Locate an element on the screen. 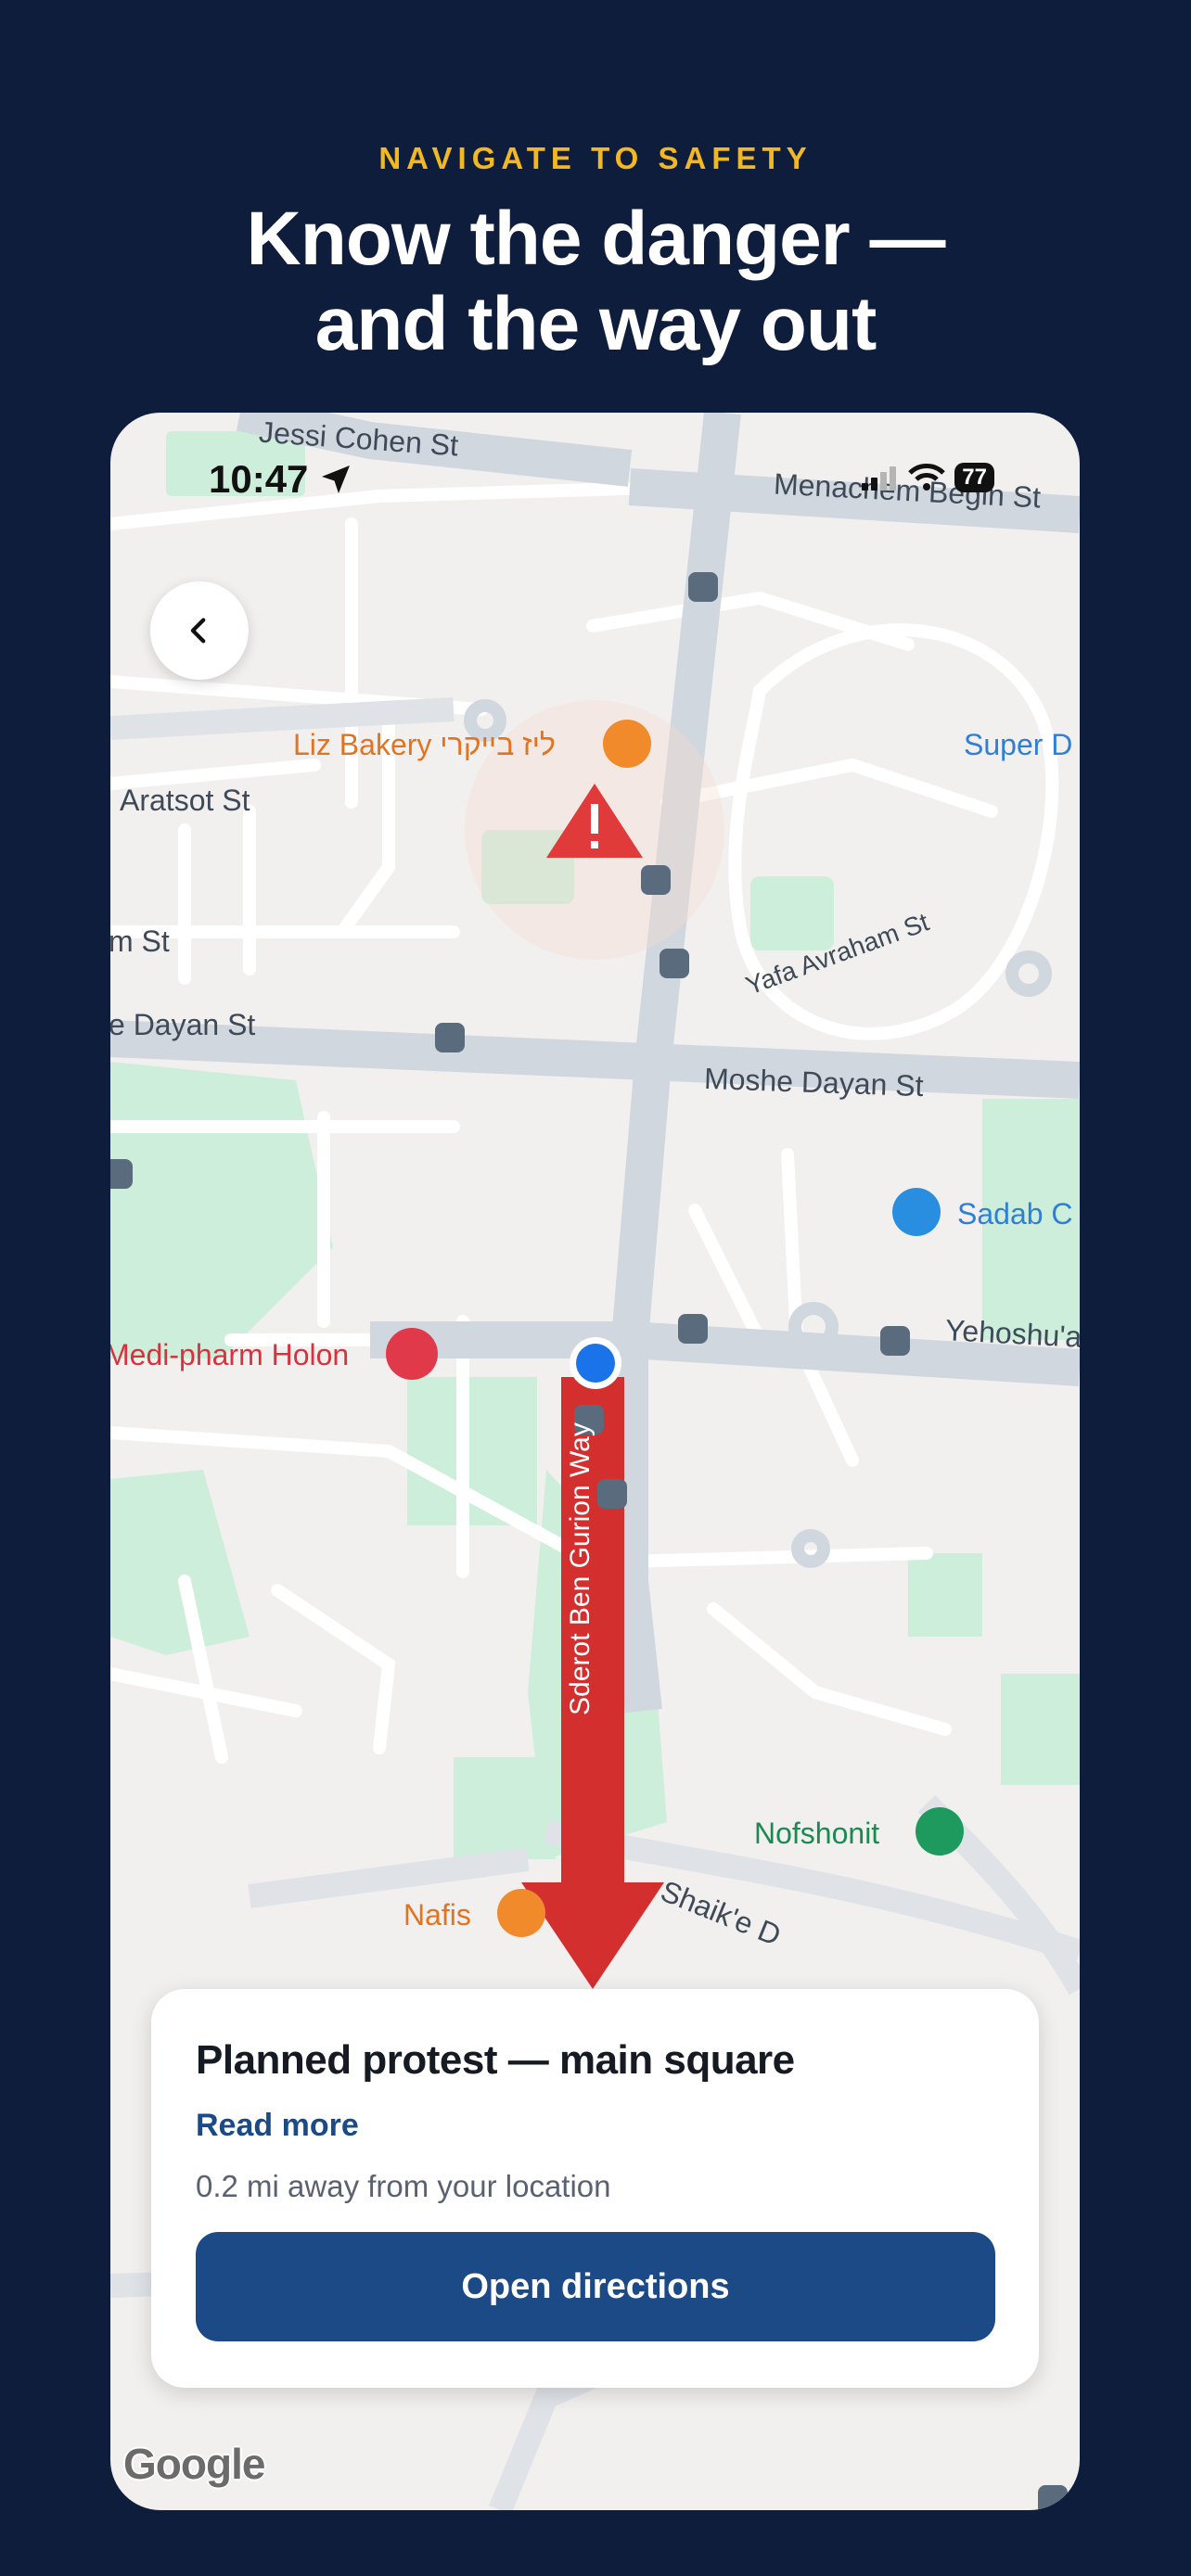 Image resolution: width=1191 pixels, height=2576 pixels. page-headline: Know the danger — and the way out is located at coordinates (595, 282).